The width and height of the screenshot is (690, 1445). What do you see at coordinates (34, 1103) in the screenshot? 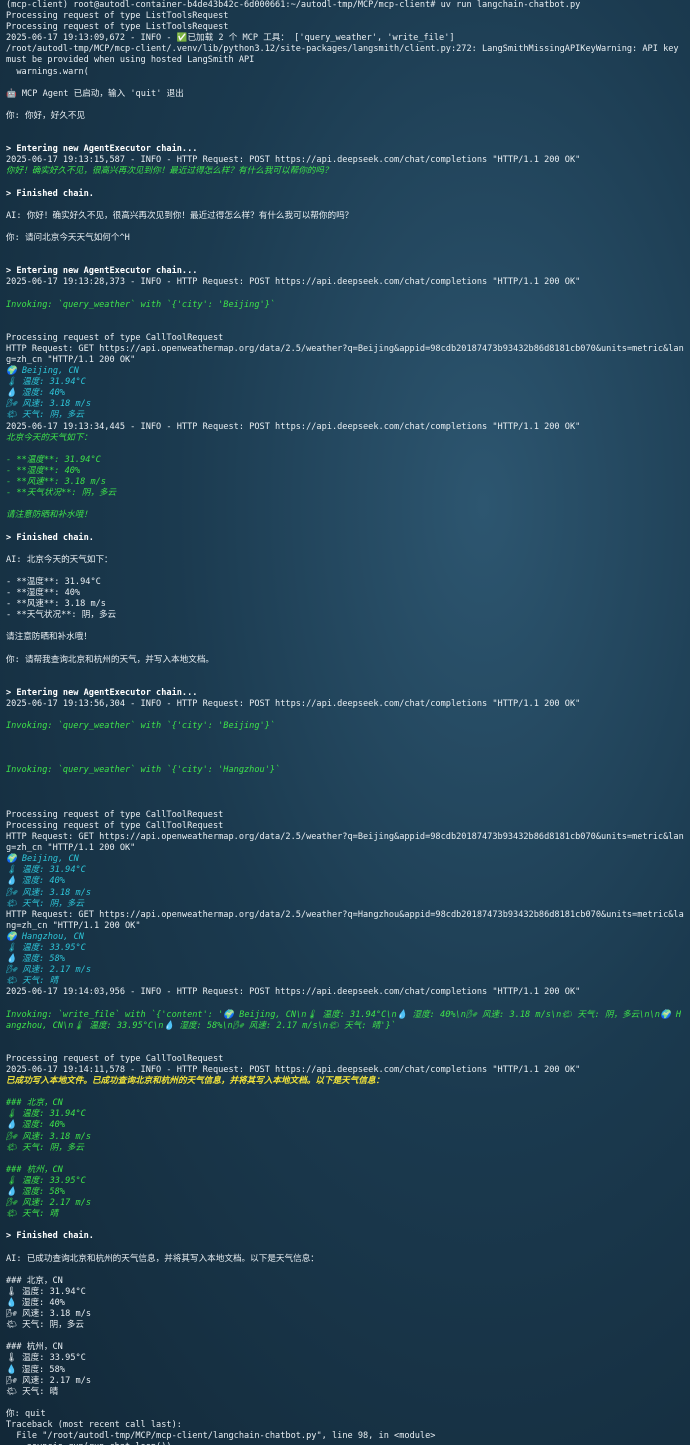
I see `terminal-line: ### 北京，CN` at bounding box center [34, 1103].